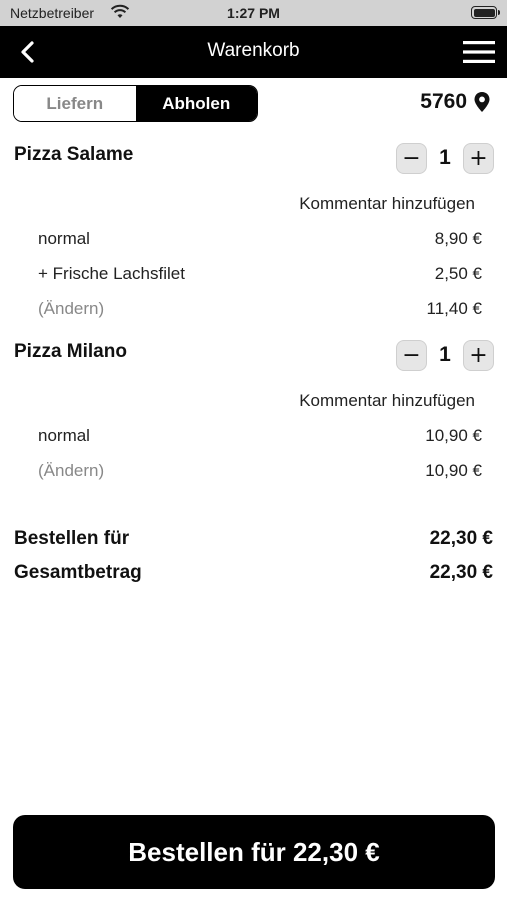 The height and width of the screenshot is (900, 507). I want to click on item-extra-label: + Frische Lachsfilet, so click(111, 273).